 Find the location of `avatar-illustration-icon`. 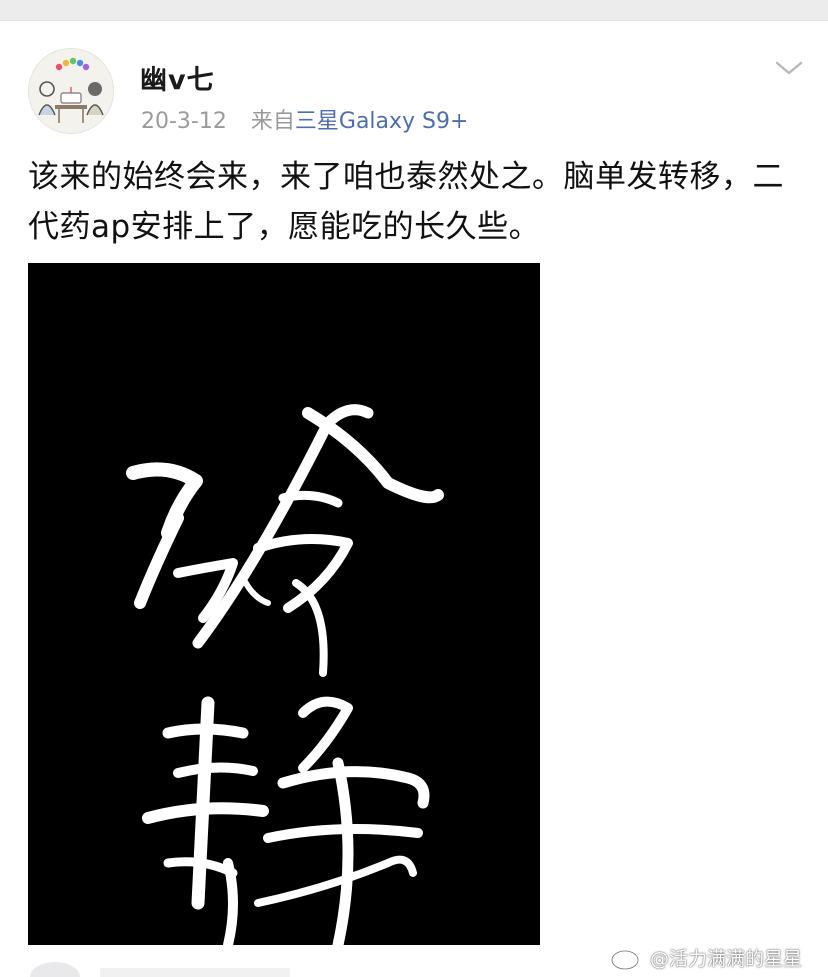

avatar-illustration-icon is located at coordinates (71, 91).